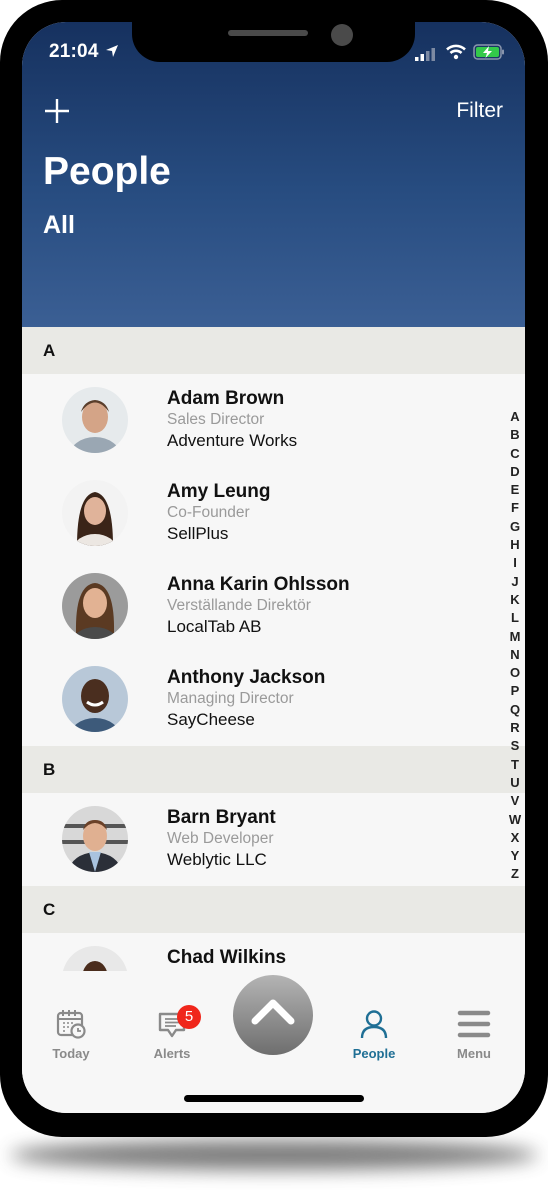 The width and height of the screenshot is (548, 1200). What do you see at coordinates (273, 1012) in the screenshot?
I see `chevron-up-icon` at bounding box center [273, 1012].